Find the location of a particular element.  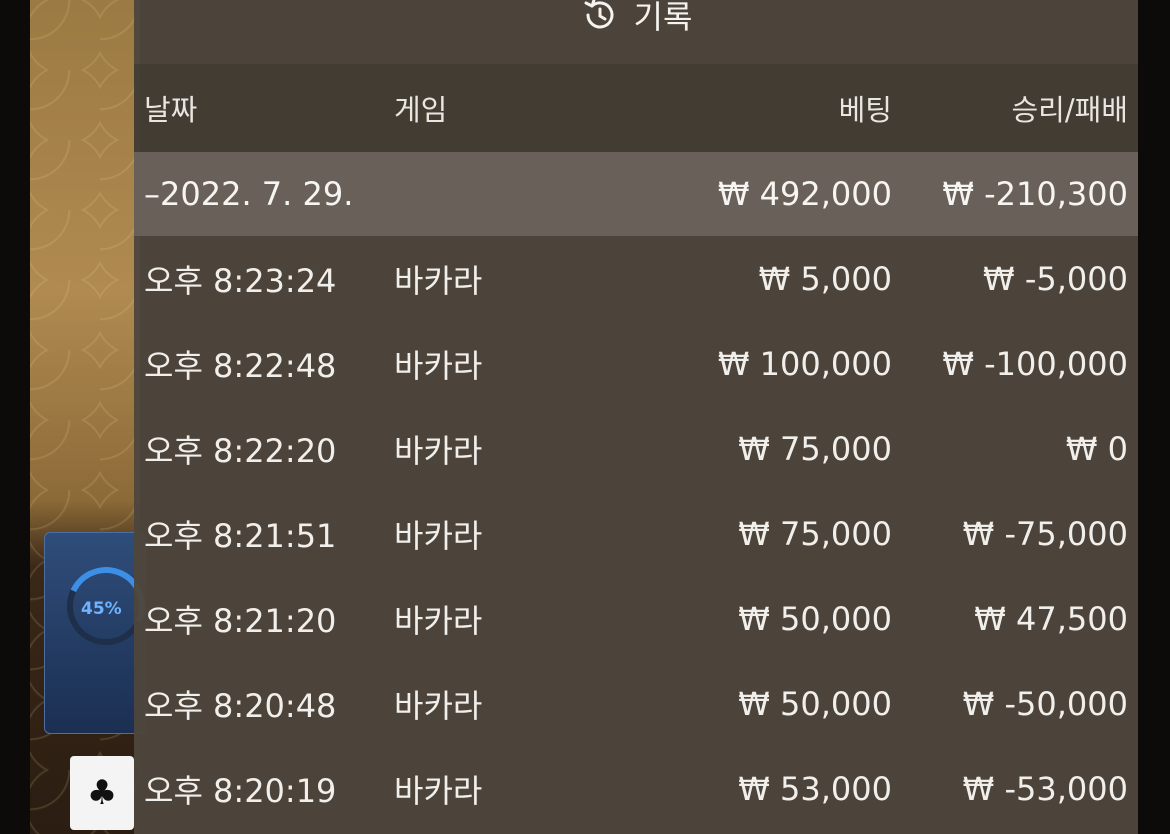

row-time: 오후 8:21:20 is located at coordinates (240, 620).